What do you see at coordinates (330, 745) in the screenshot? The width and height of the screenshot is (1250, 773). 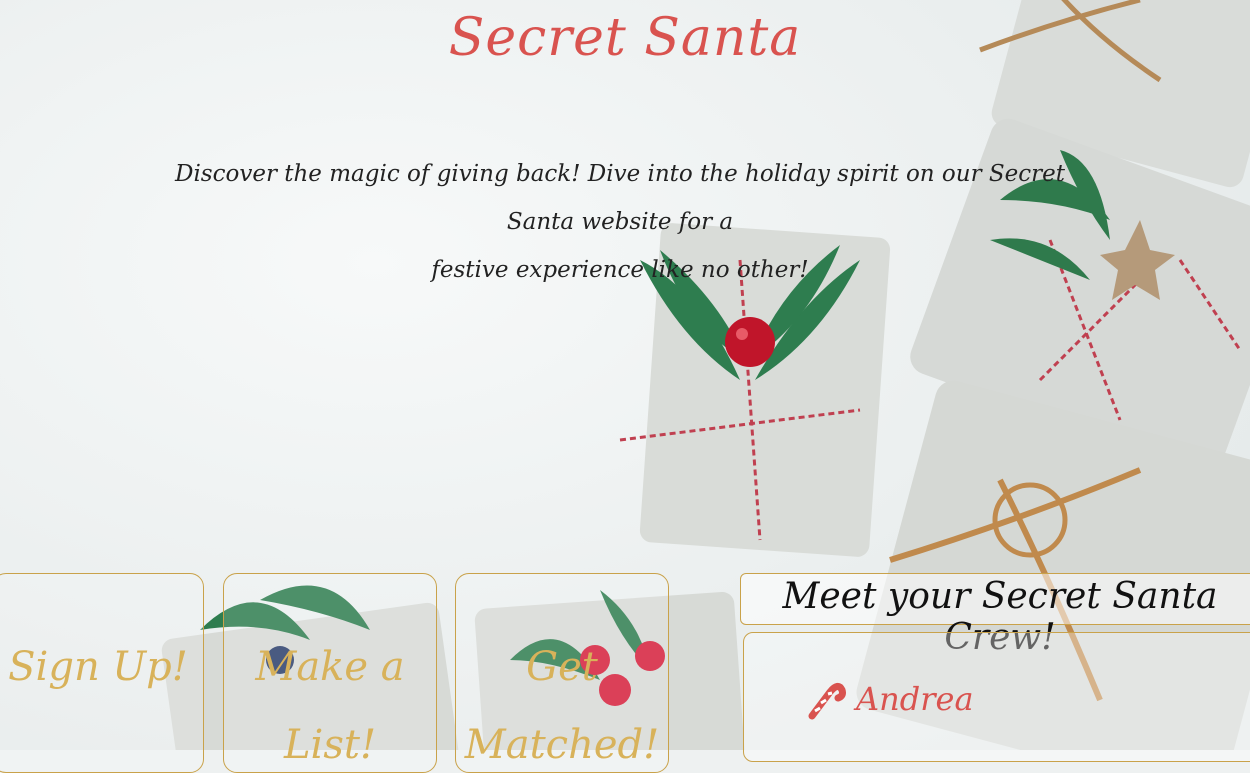 I see `card-make-a-list-label-2: List!` at bounding box center [330, 745].